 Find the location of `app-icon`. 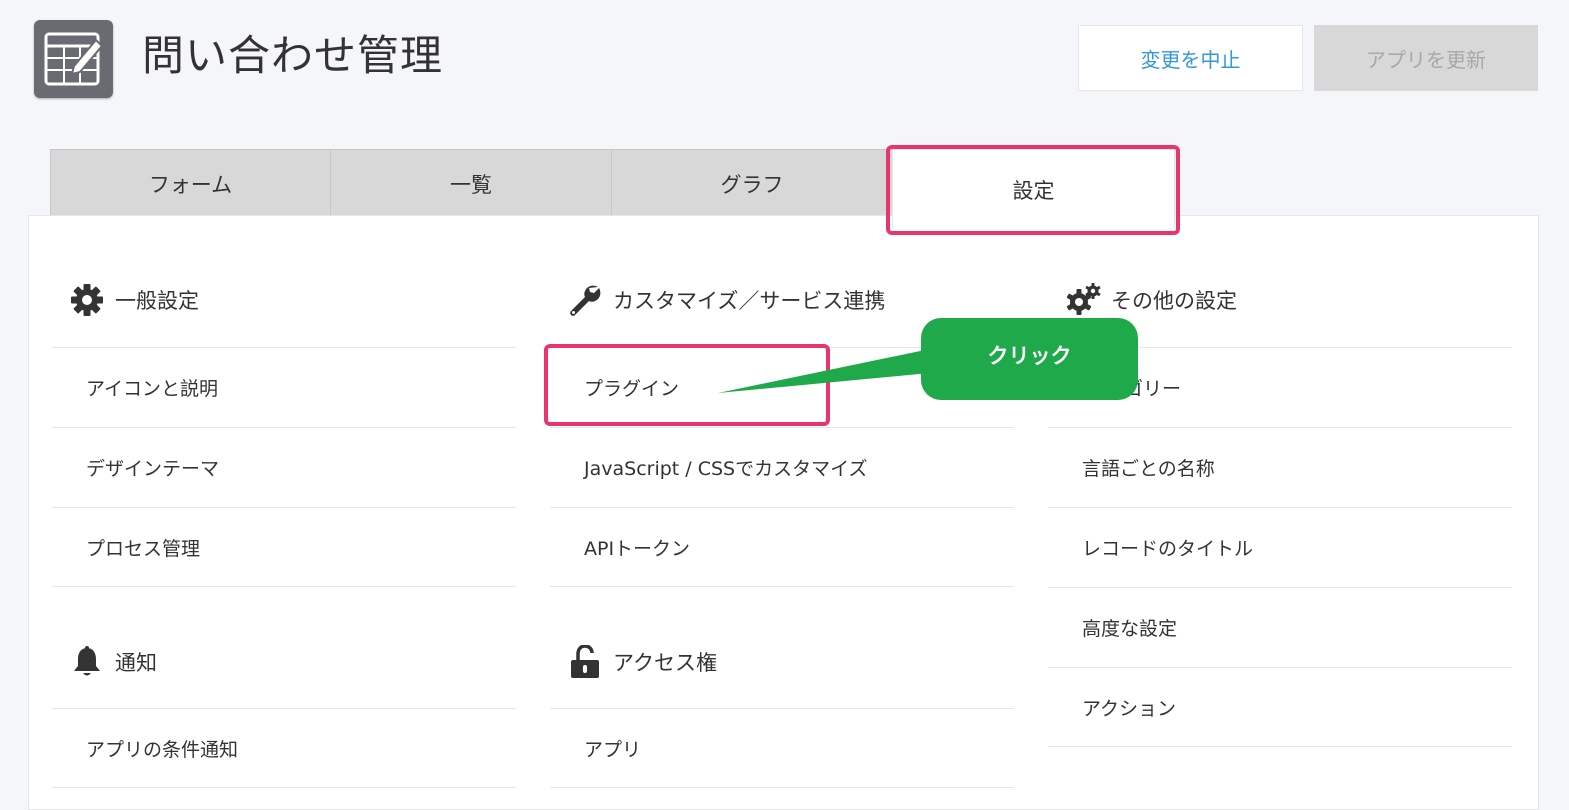

app-icon is located at coordinates (73, 59).